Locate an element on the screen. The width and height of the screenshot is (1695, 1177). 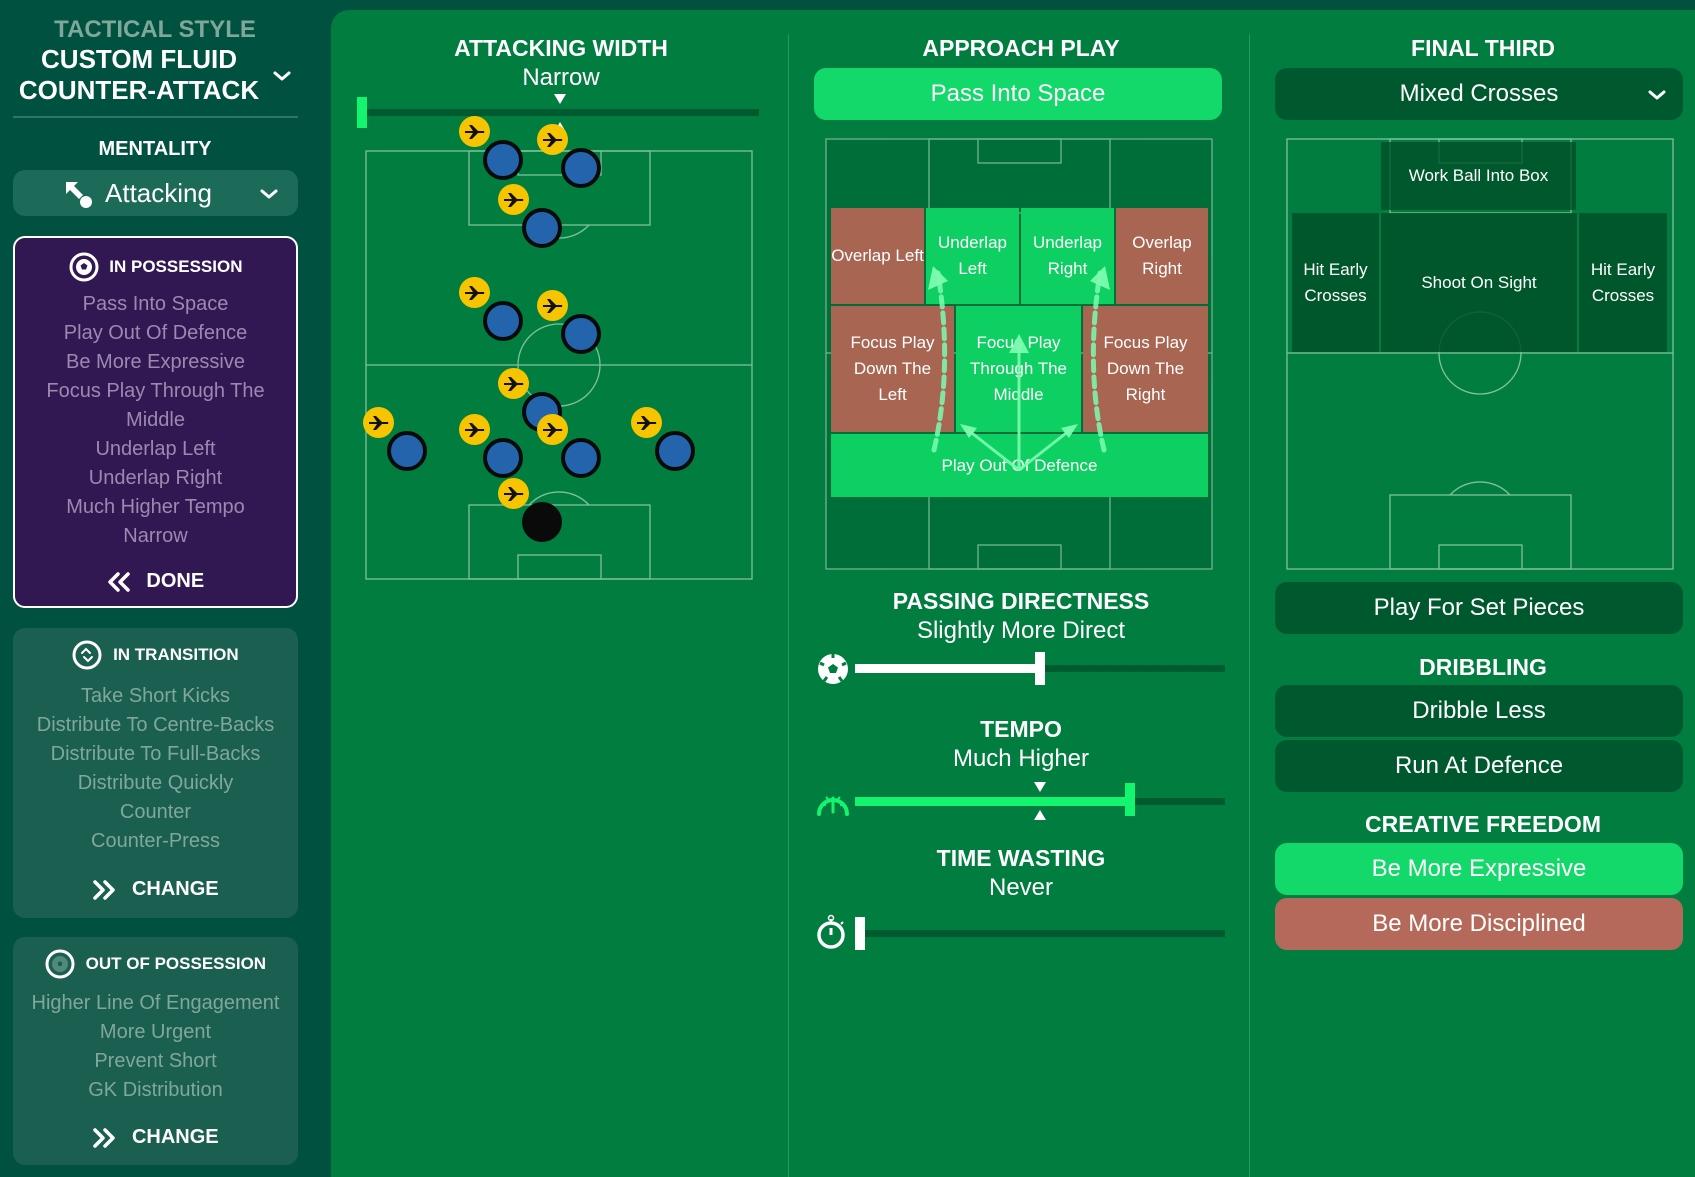
zone-focus-right: Focus Play Down The Right is located at coordinates (1145, 369).